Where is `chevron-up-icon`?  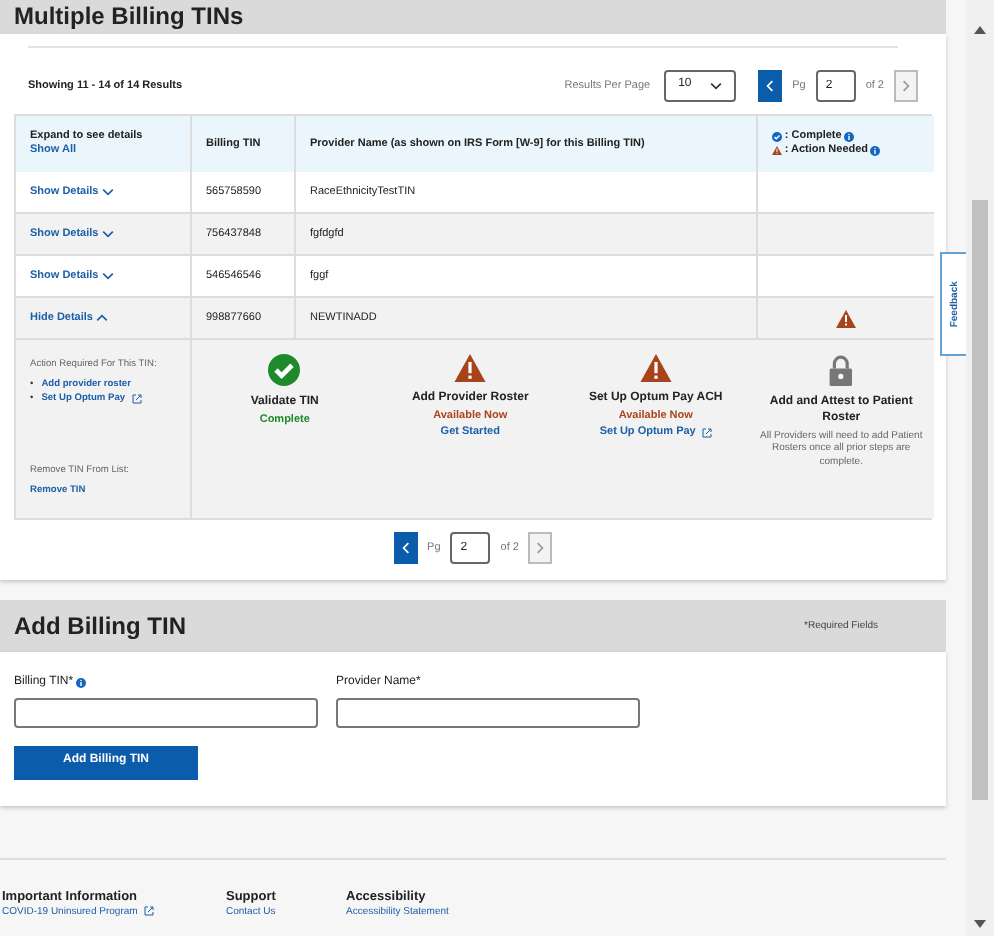 chevron-up-icon is located at coordinates (101, 318).